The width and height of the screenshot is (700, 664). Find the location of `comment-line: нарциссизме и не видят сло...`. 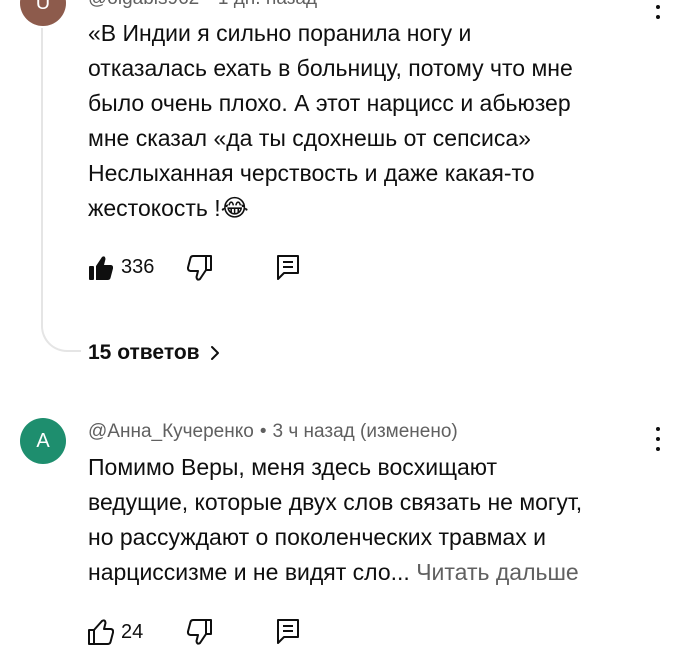

comment-line: нарциссизме и не видят сло... is located at coordinates (249, 572).